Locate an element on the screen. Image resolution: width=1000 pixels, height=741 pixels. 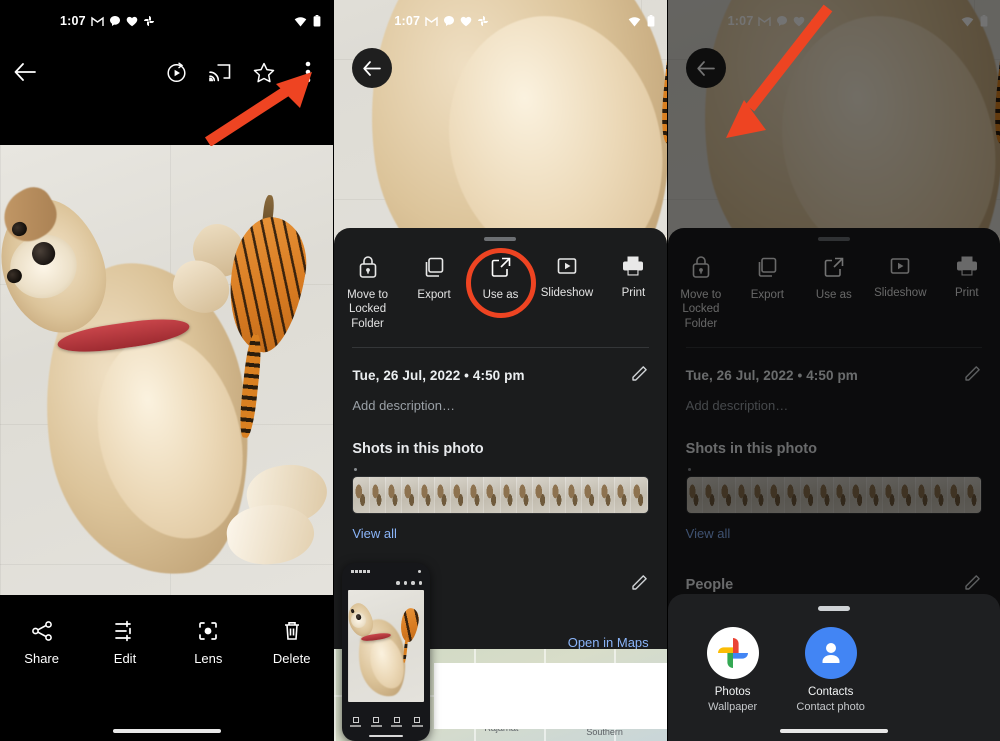
mini-cast-icon is located at coordinates (405, 583).